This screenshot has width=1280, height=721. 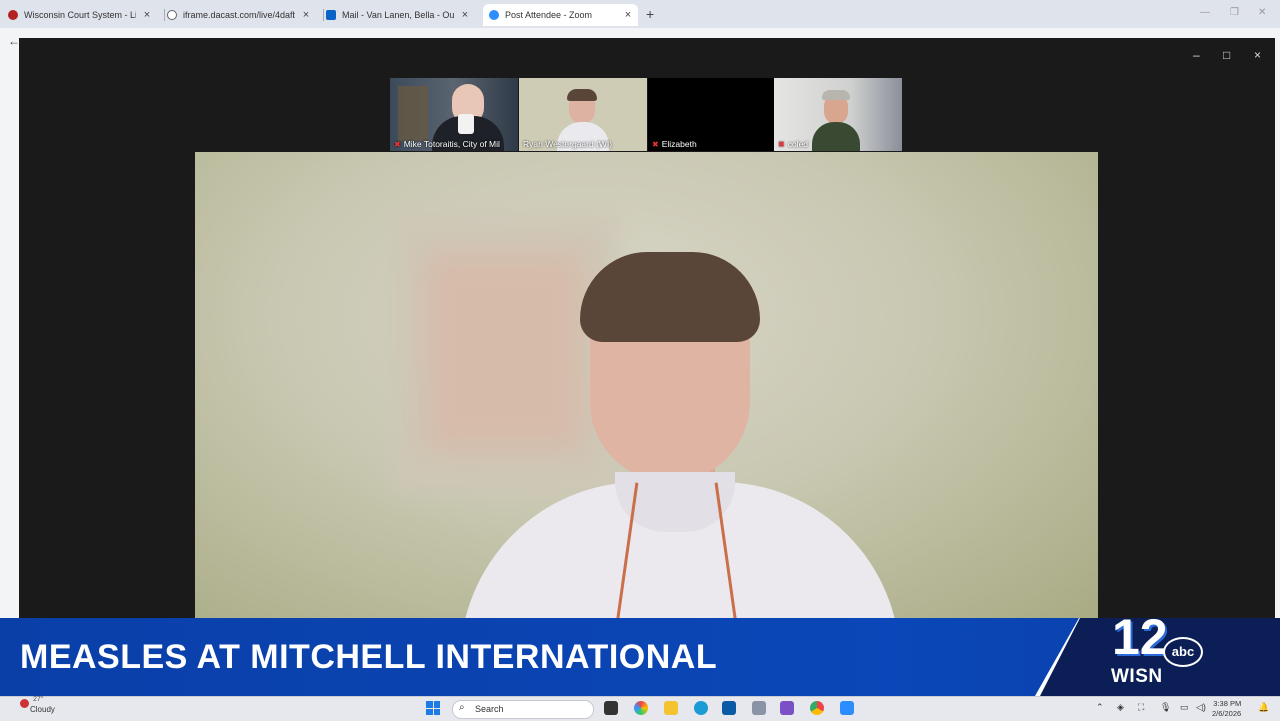 I want to click on clock-time: 3:38 PM, so click(x=1227, y=703).